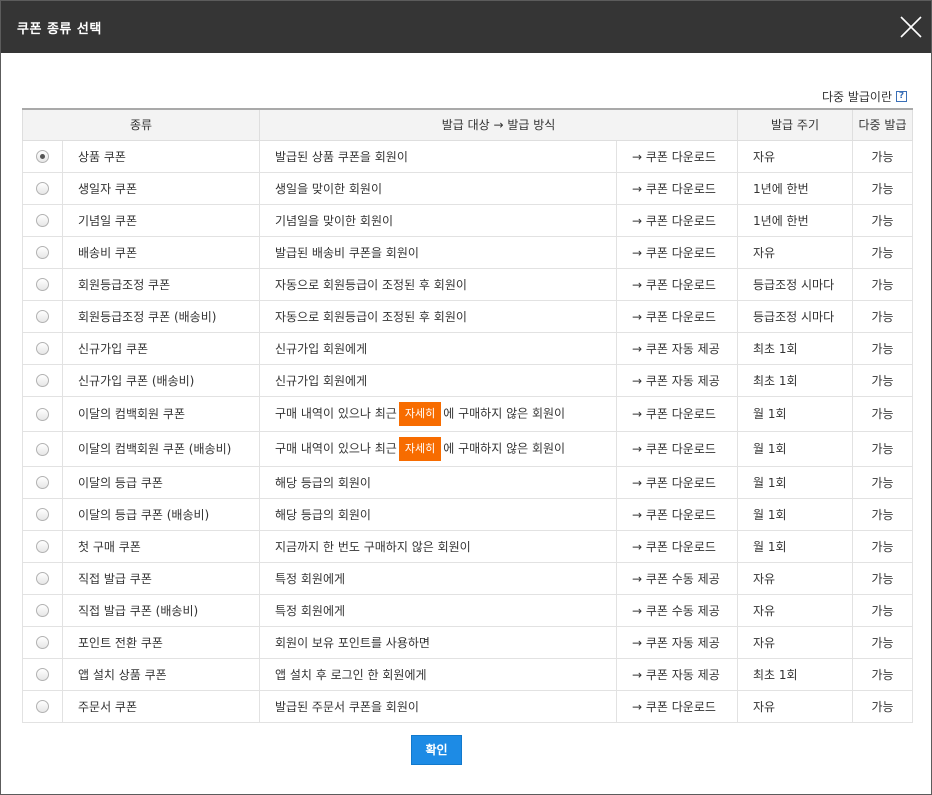  Describe the element at coordinates (795, 156) in the screenshot. I see `issue-cycle: 자유` at that location.